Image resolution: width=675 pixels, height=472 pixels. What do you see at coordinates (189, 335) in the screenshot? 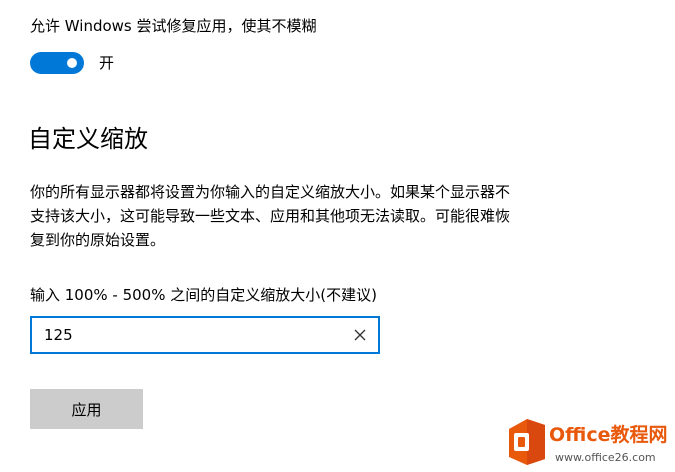
I see `scale-input` at bounding box center [189, 335].